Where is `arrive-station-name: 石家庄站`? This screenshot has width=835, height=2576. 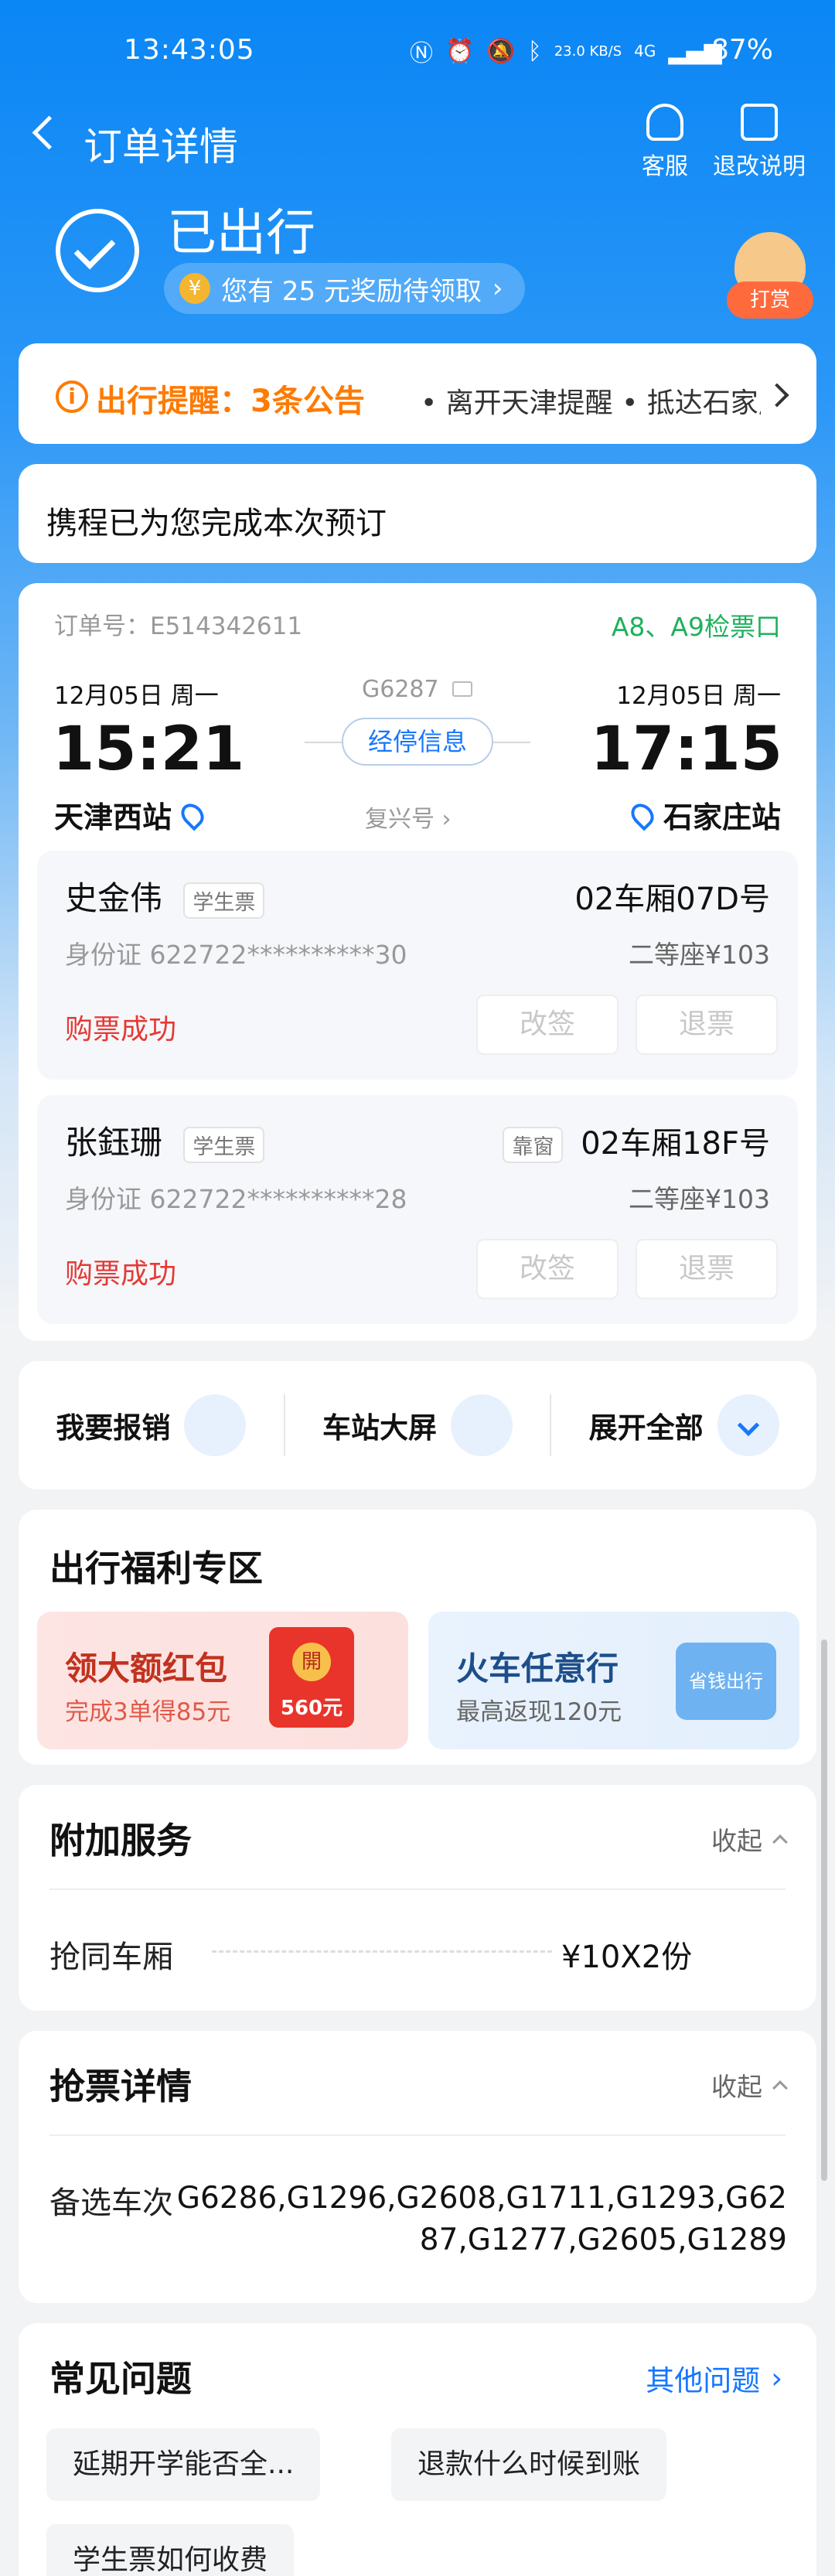 arrive-station-name: 石家庄站 is located at coordinates (722, 817).